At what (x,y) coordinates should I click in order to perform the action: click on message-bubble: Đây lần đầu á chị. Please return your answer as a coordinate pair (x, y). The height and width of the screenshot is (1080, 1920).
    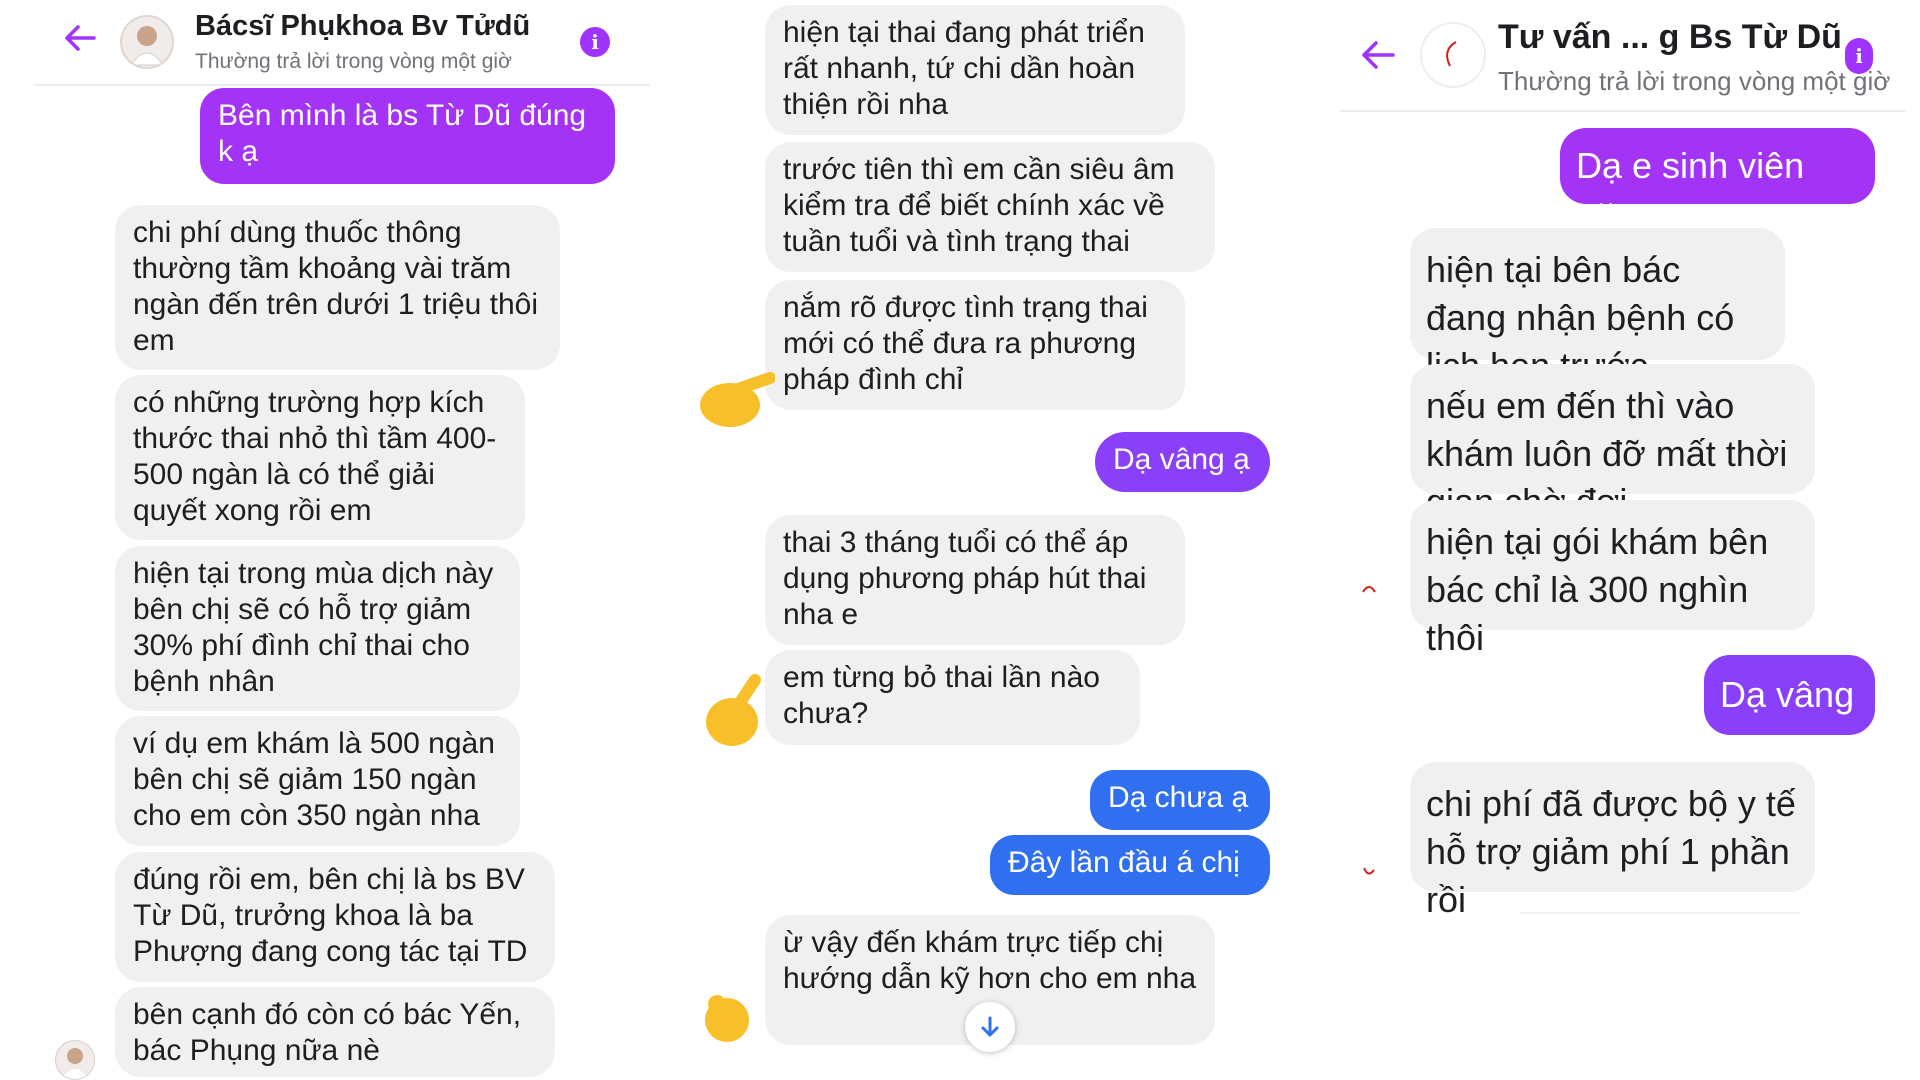
    Looking at the image, I should click on (1130, 865).